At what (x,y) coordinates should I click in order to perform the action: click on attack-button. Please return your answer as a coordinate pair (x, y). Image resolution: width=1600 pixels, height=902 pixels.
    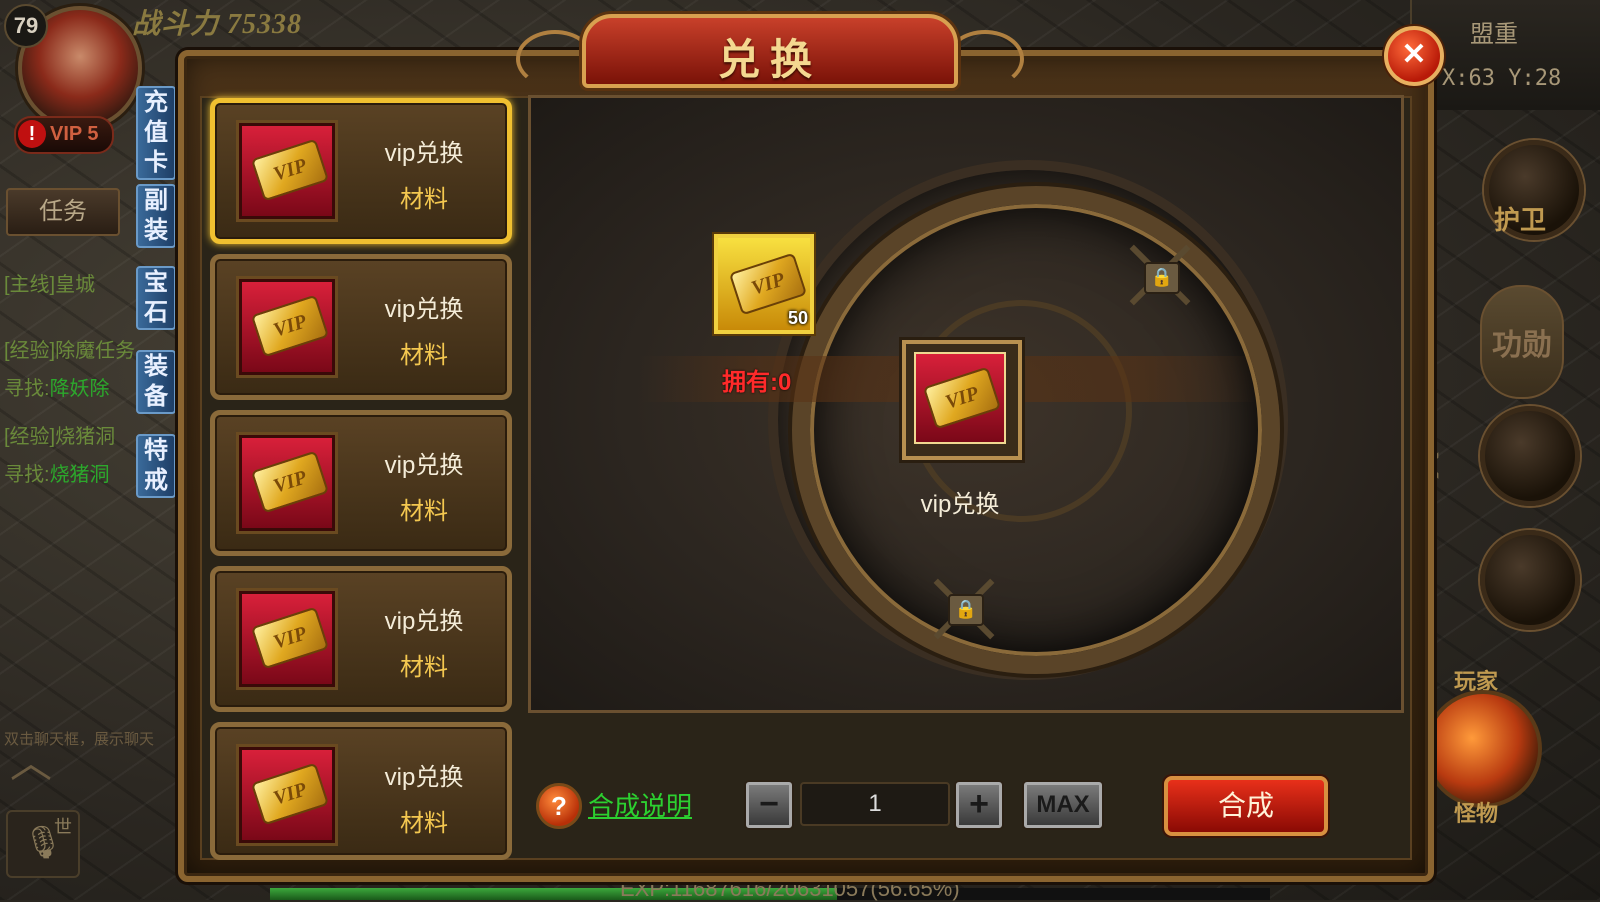
    Looking at the image, I should click on (1483, 749).